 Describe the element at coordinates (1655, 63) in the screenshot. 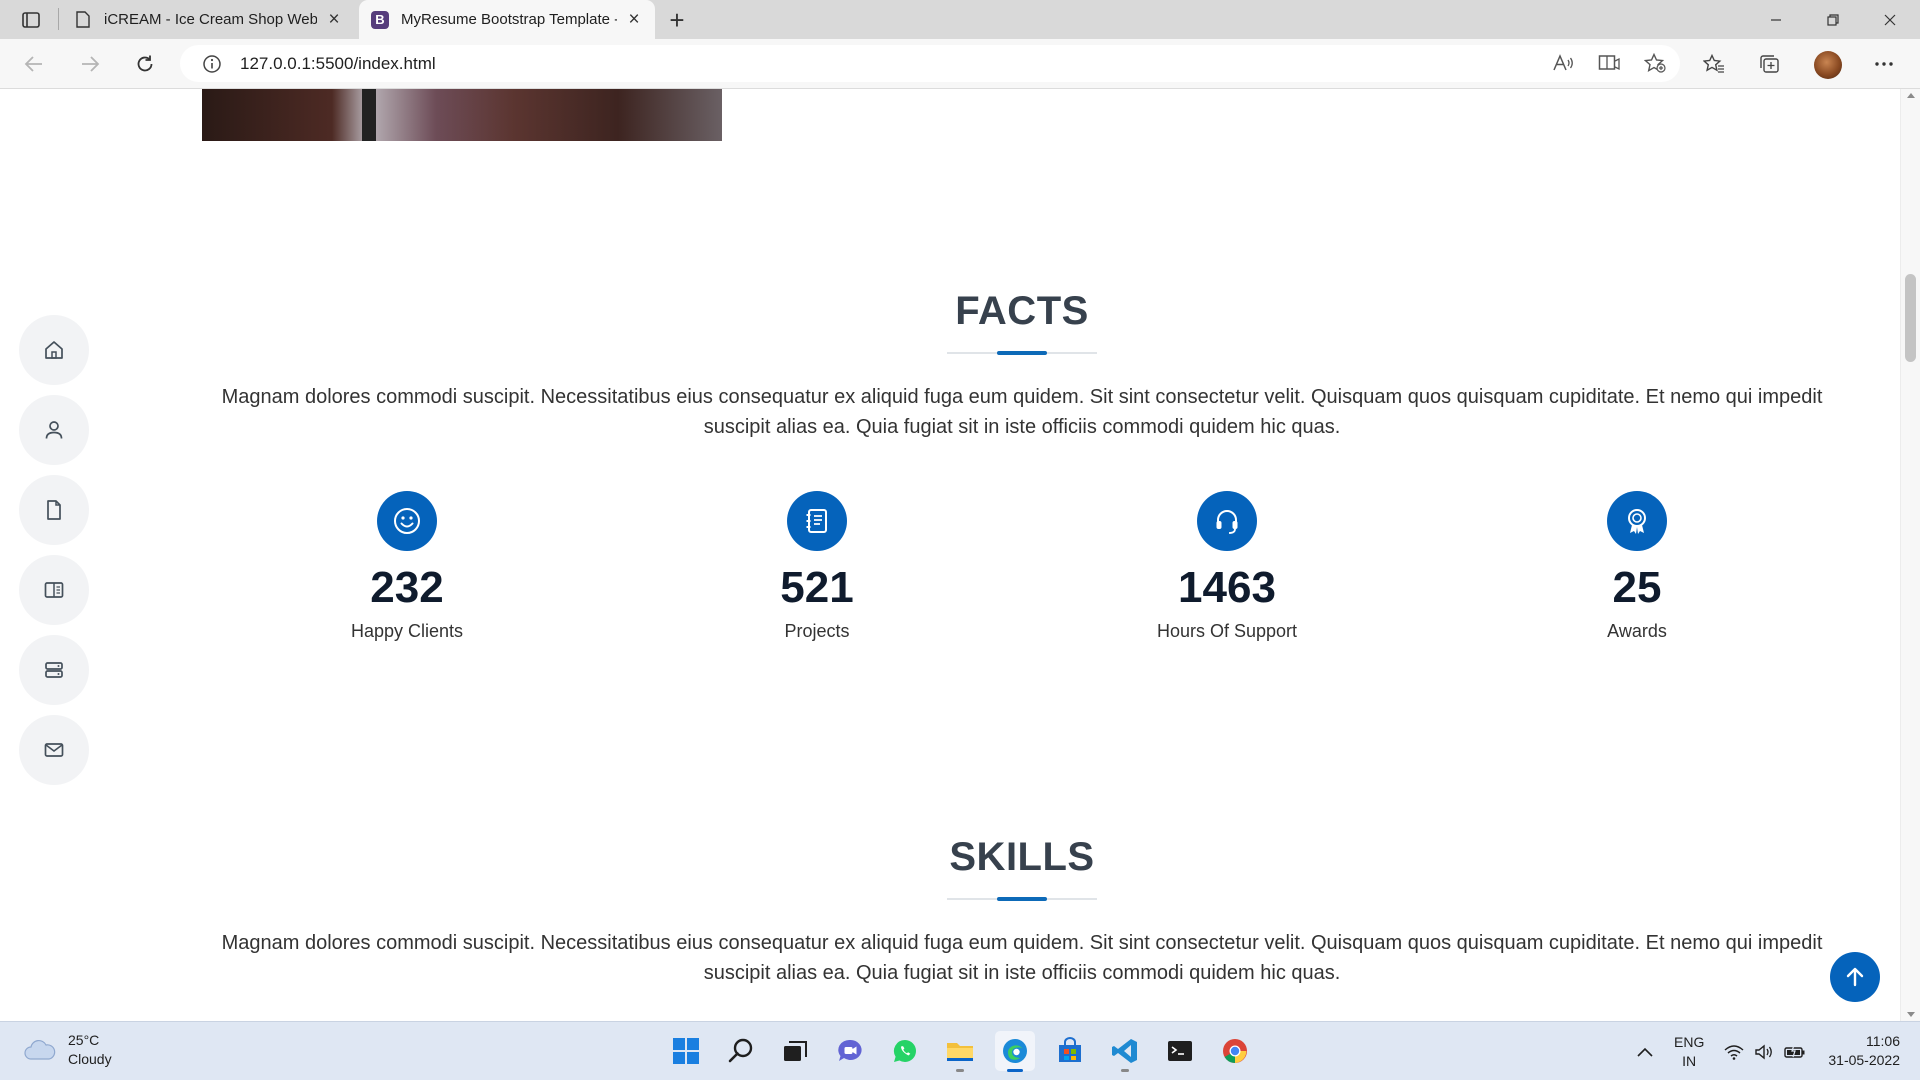

I see `add-favorite-icon` at that location.